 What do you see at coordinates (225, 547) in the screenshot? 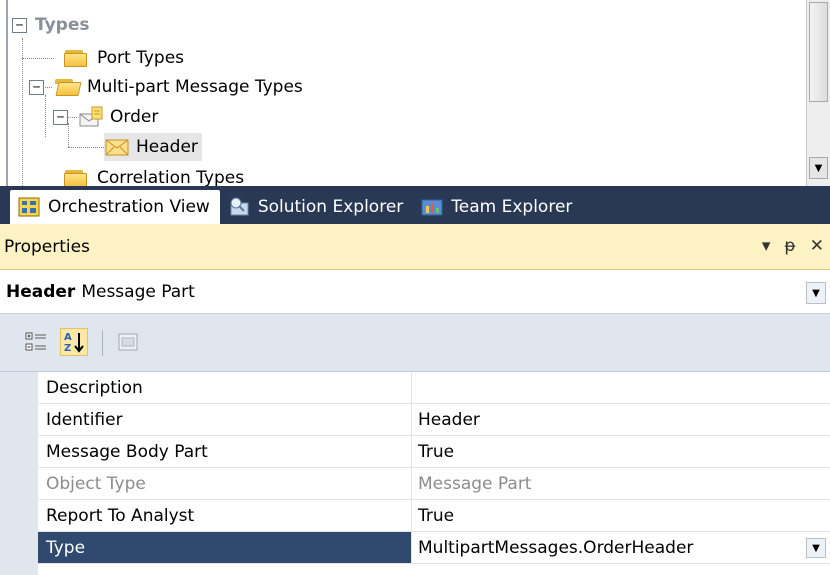
I see `property-name: Type` at bounding box center [225, 547].